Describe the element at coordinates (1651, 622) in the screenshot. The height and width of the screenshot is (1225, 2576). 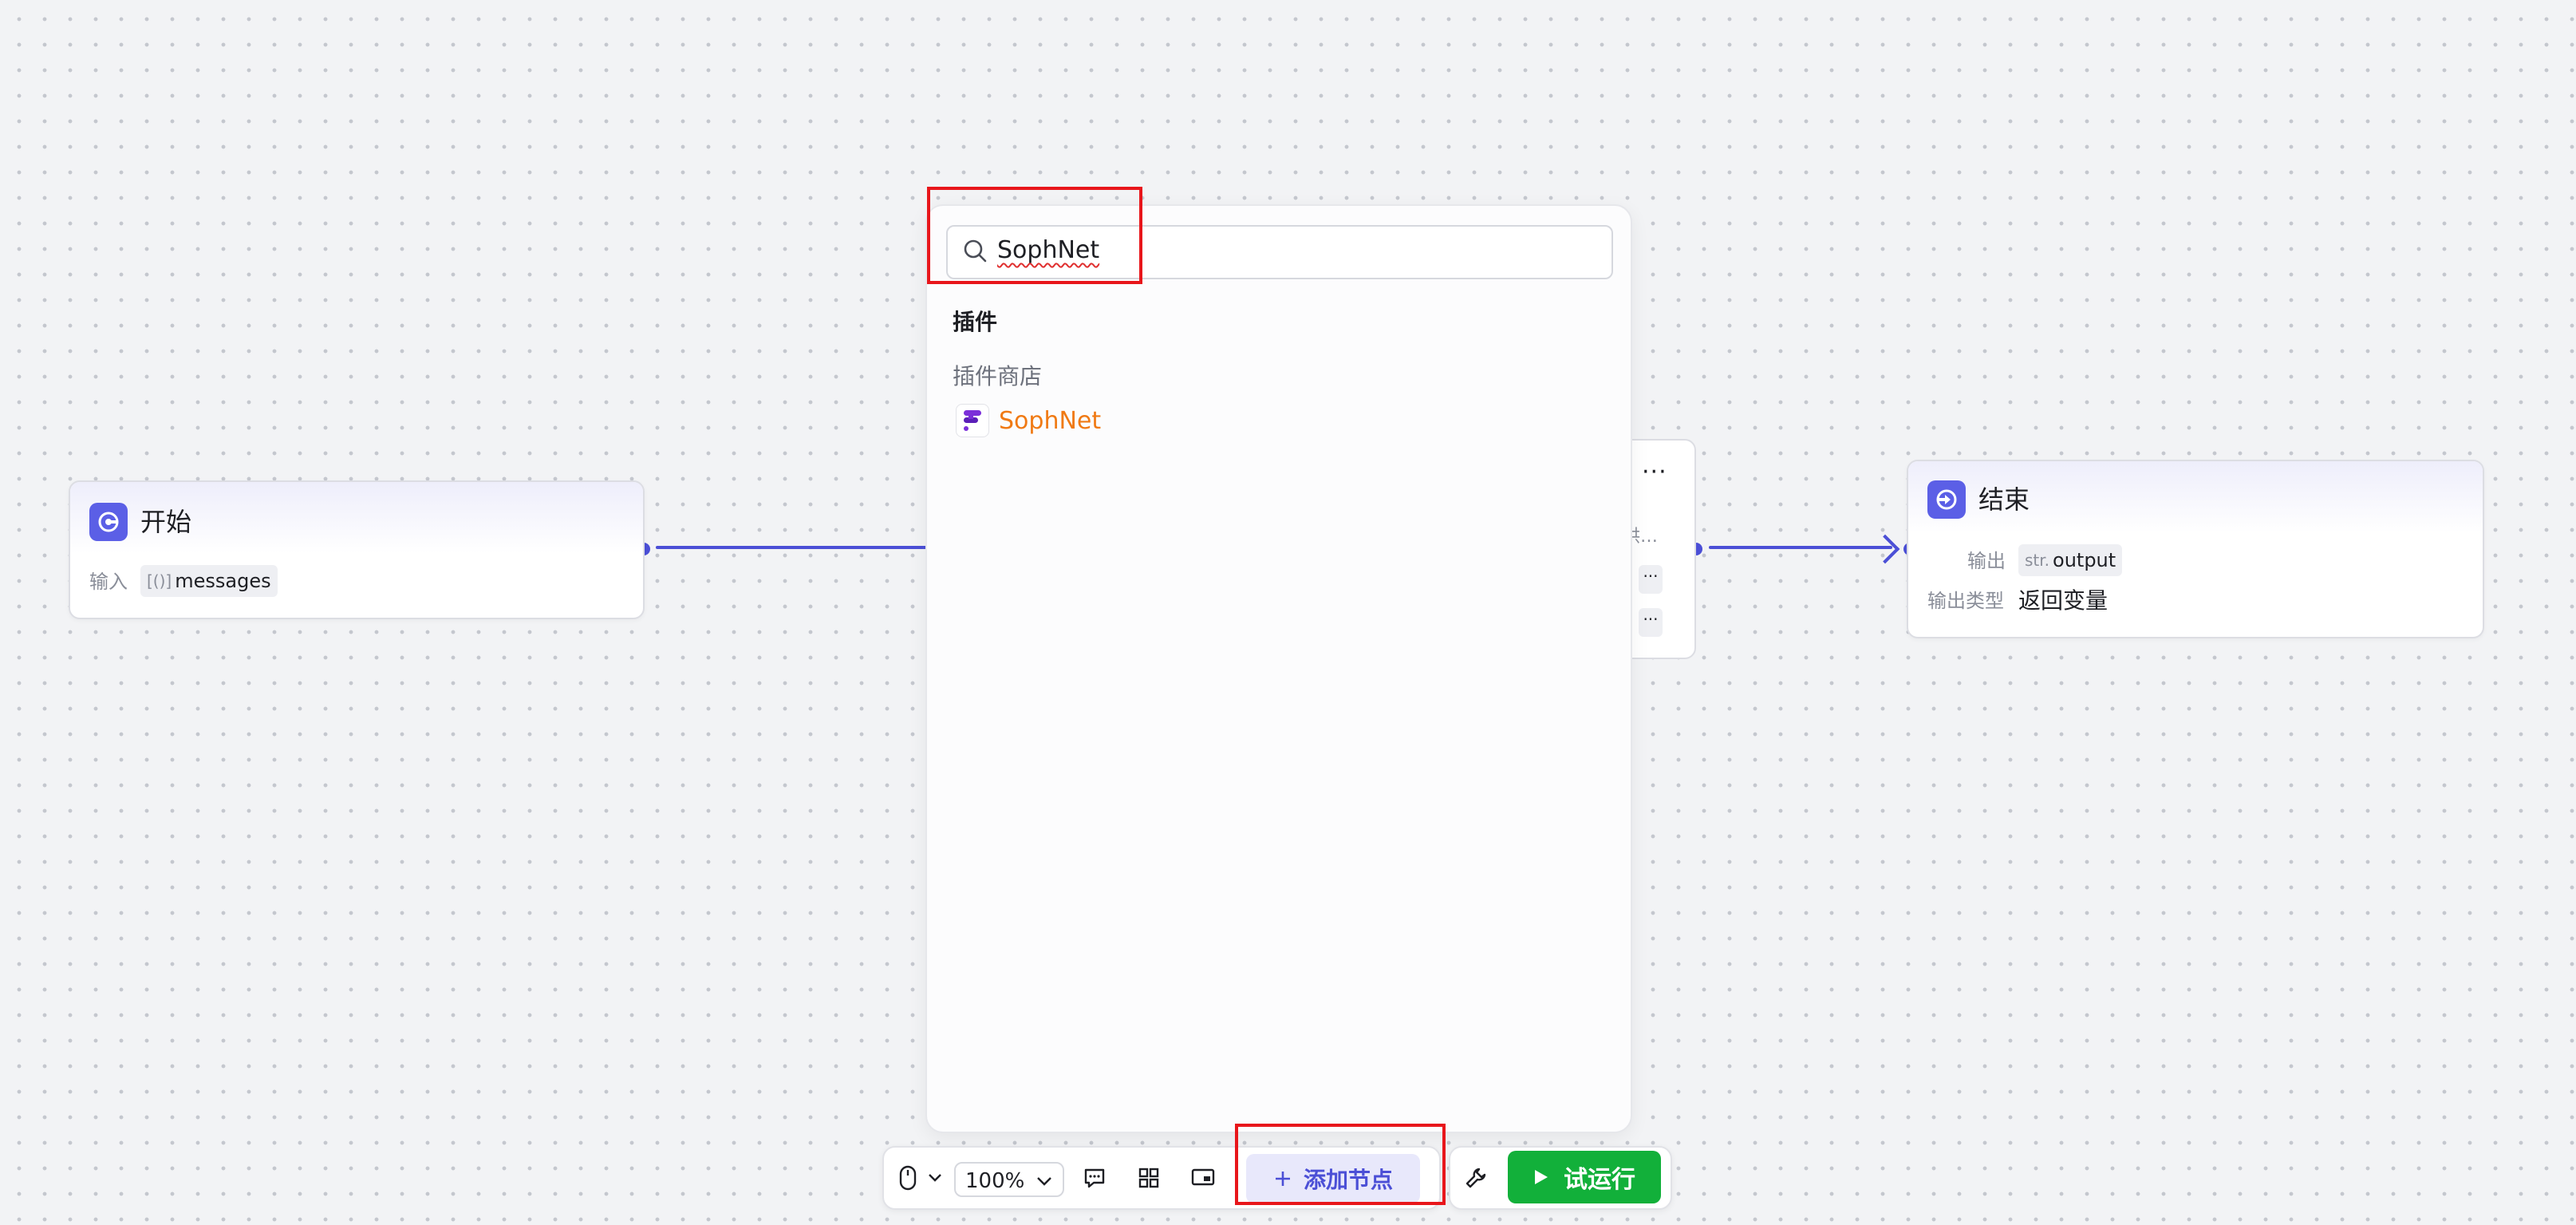
I see `middle-param-2: ···` at that location.